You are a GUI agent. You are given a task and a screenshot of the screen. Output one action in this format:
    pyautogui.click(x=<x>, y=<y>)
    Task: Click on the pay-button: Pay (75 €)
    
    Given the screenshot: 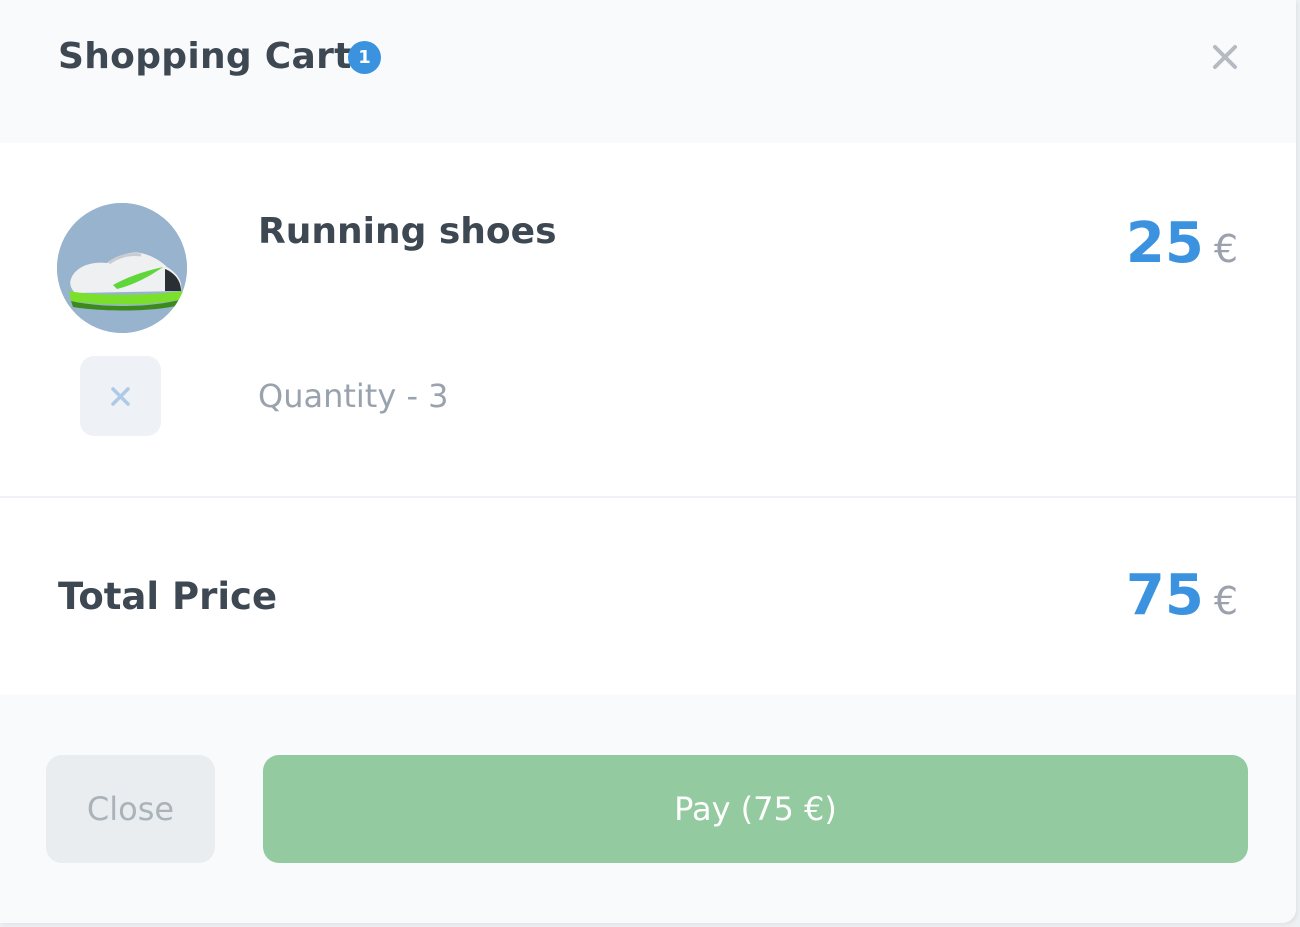 What is the action you would take?
    pyautogui.click(x=755, y=809)
    